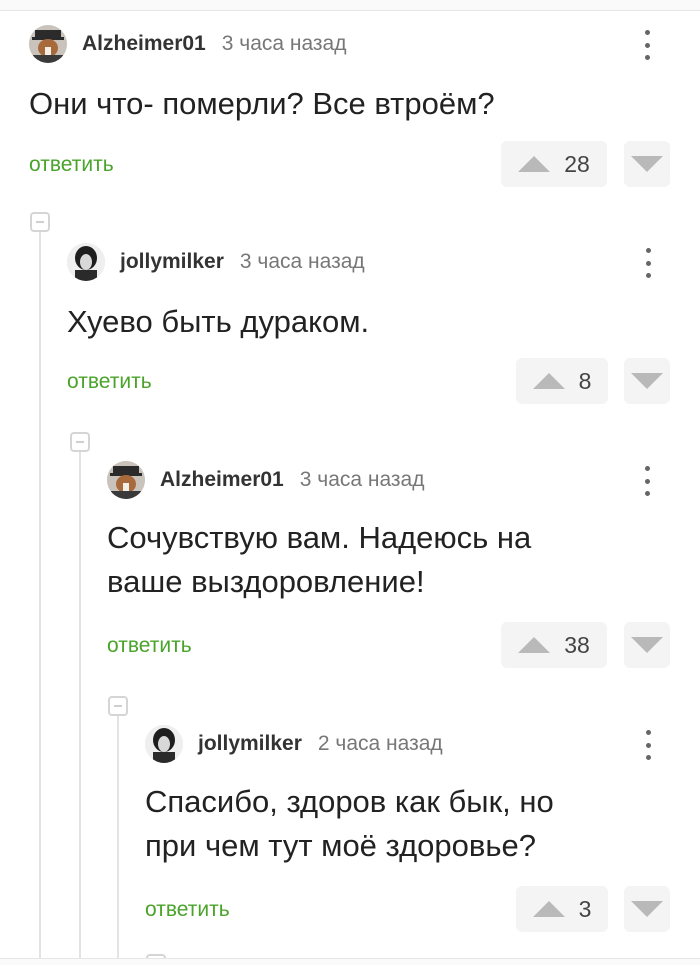 The image size is (700, 965). I want to click on comment-header: jollymilker 3 часа назад, so click(216, 262).